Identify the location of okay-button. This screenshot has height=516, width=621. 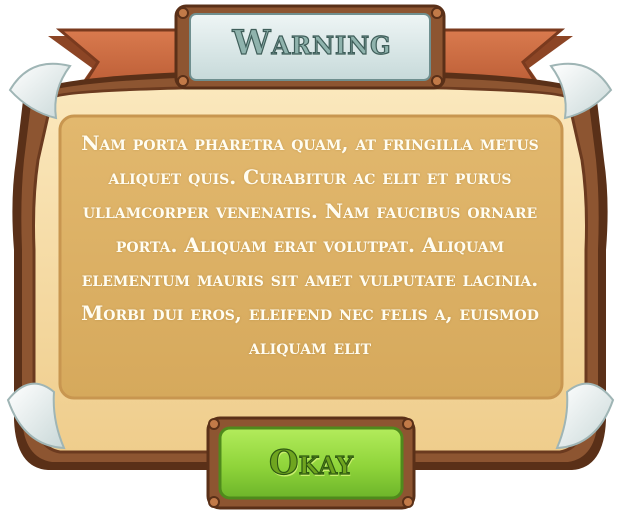
(311, 462).